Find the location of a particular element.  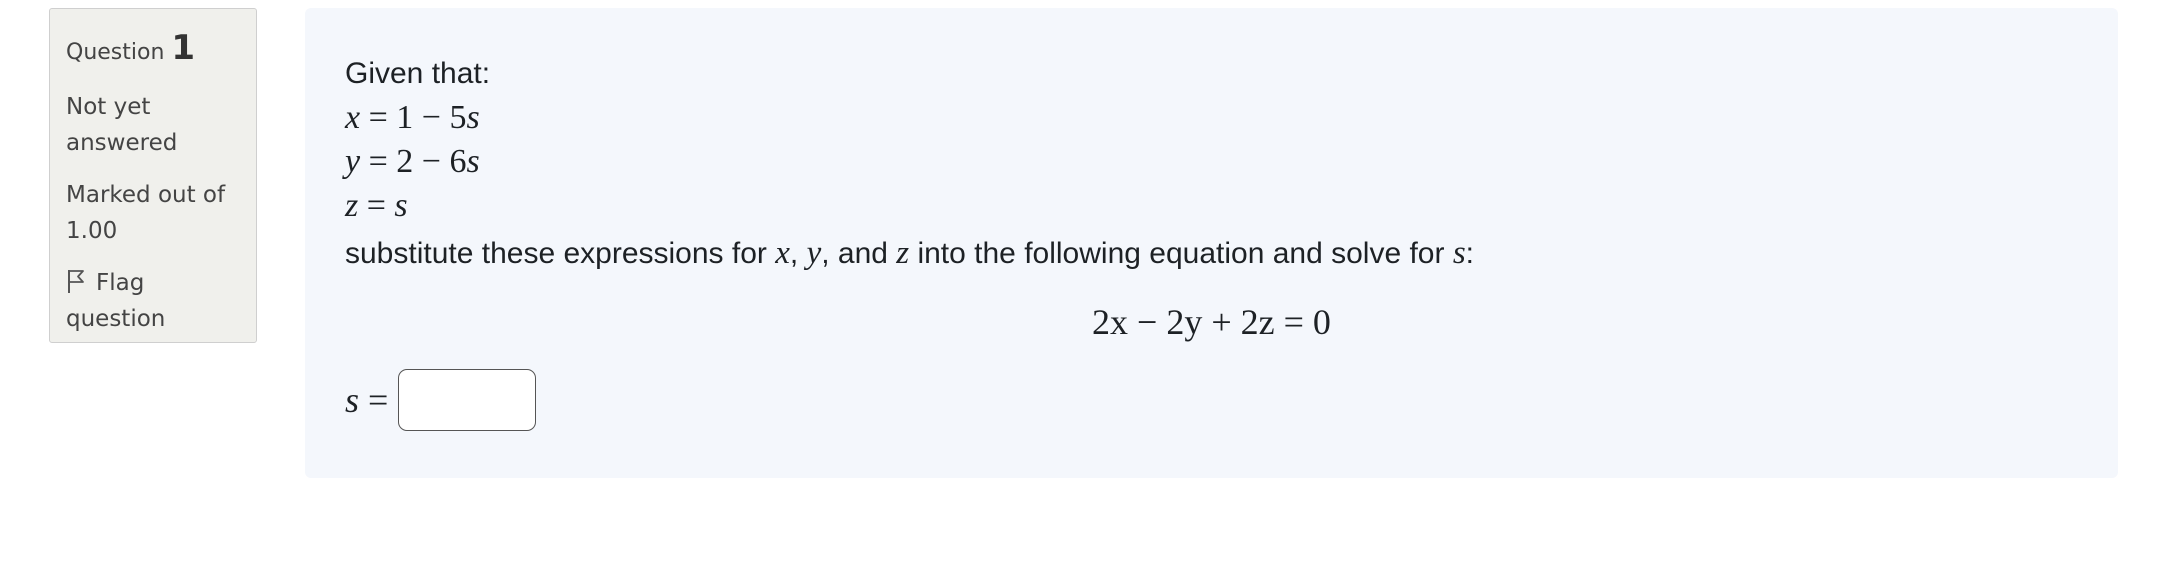

equation-y: y = 2 − 6s is located at coordinates (1211, 162).